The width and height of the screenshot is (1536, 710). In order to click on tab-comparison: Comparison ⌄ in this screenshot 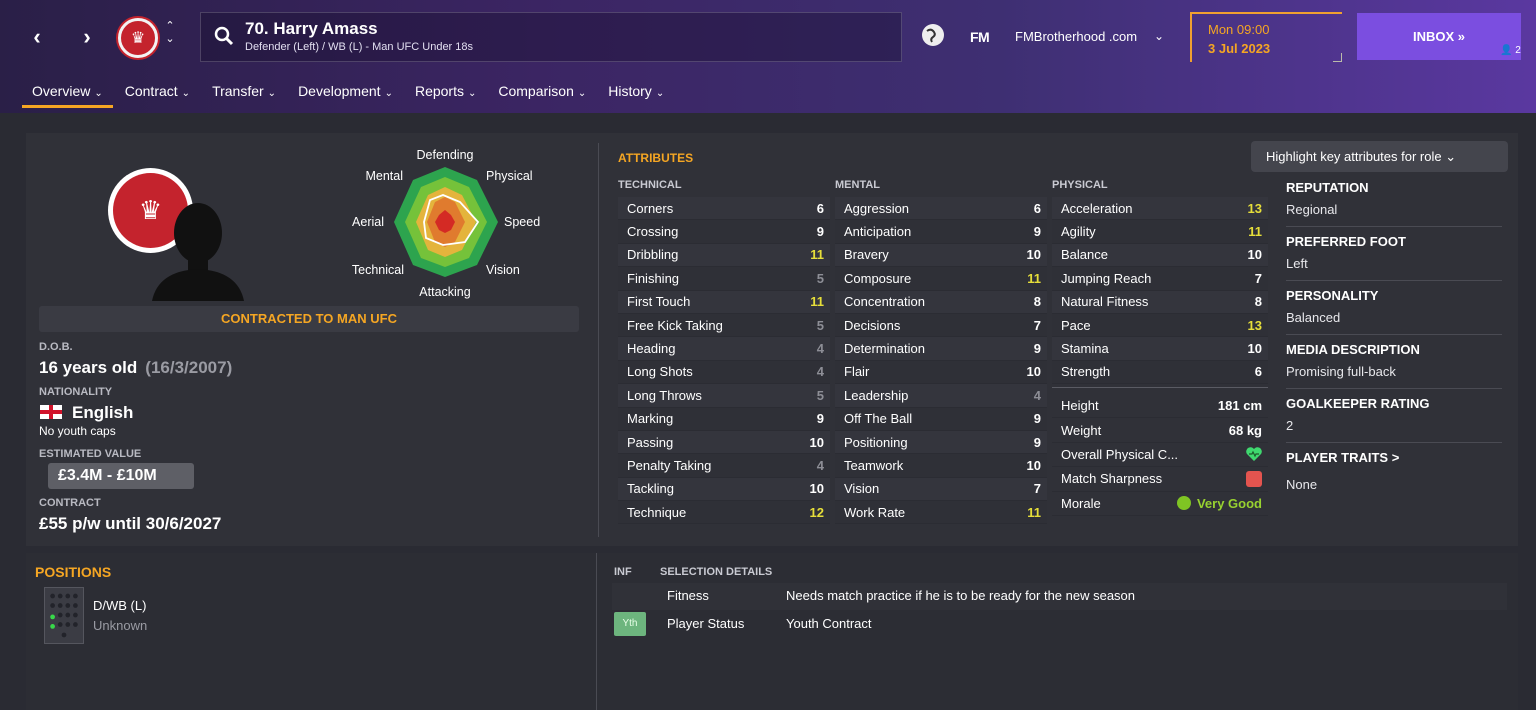, I will do `click(542, 94)`.